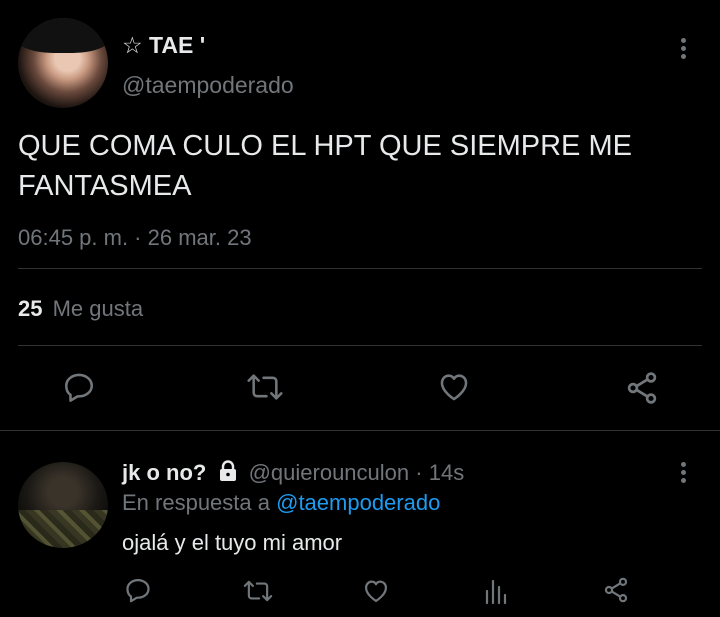  What do you see at coordinates (496, 591) in the screenshot?
I see `analytics-icon` at bounding box center [496, 591].